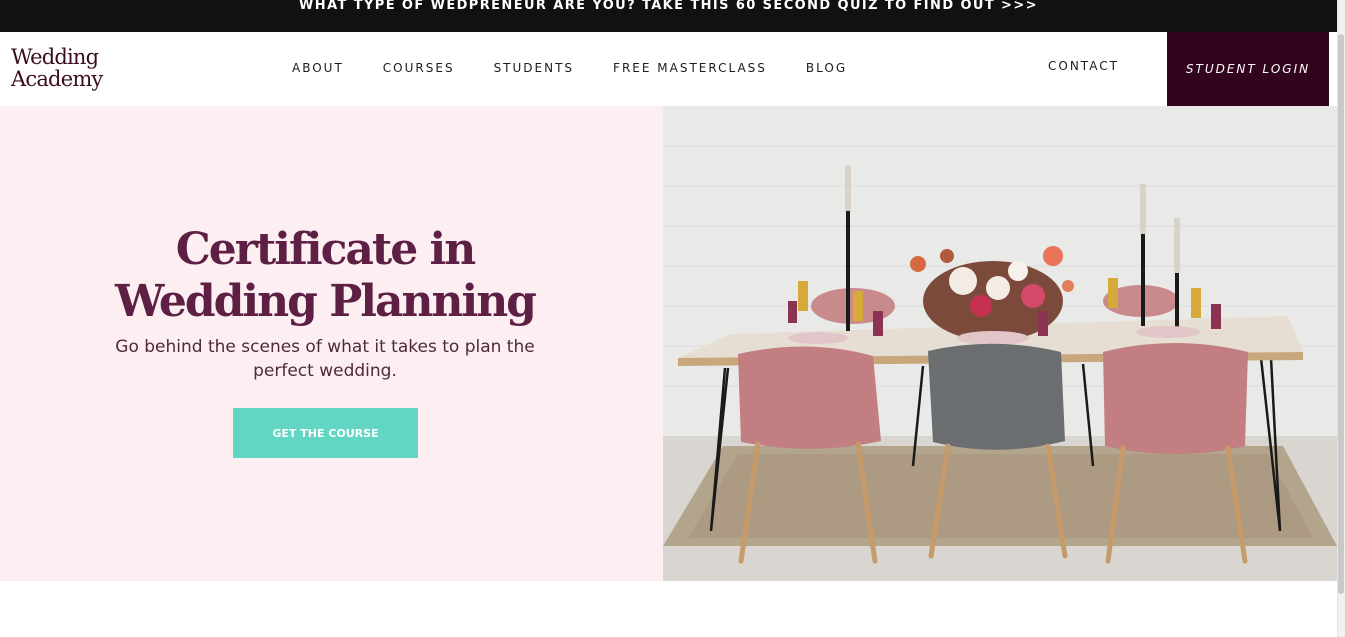  I want to click on nav-item-students: STUDENTS, so click(534, 69).